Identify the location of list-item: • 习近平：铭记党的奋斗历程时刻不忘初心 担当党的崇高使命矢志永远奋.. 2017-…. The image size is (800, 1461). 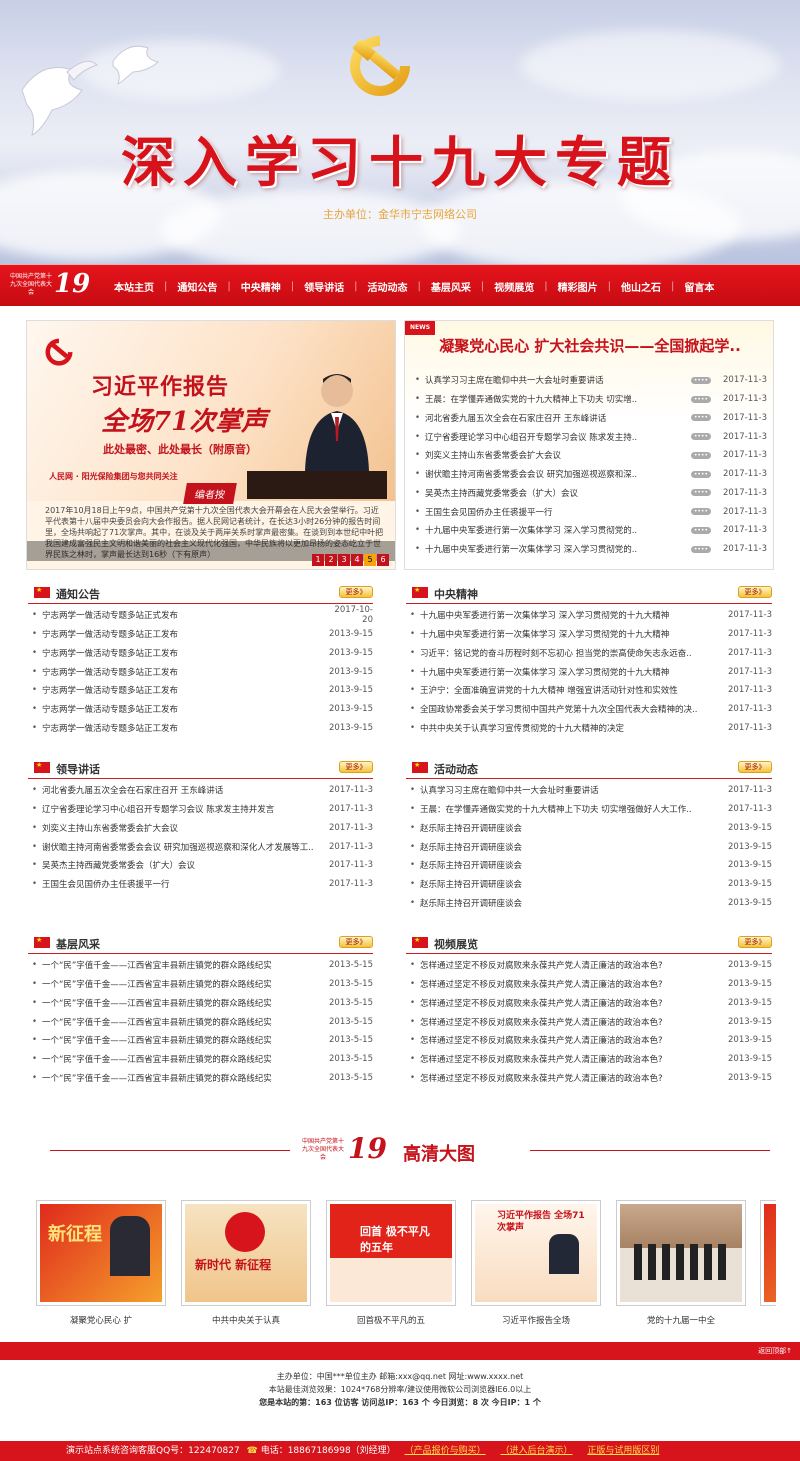
(591, 653).